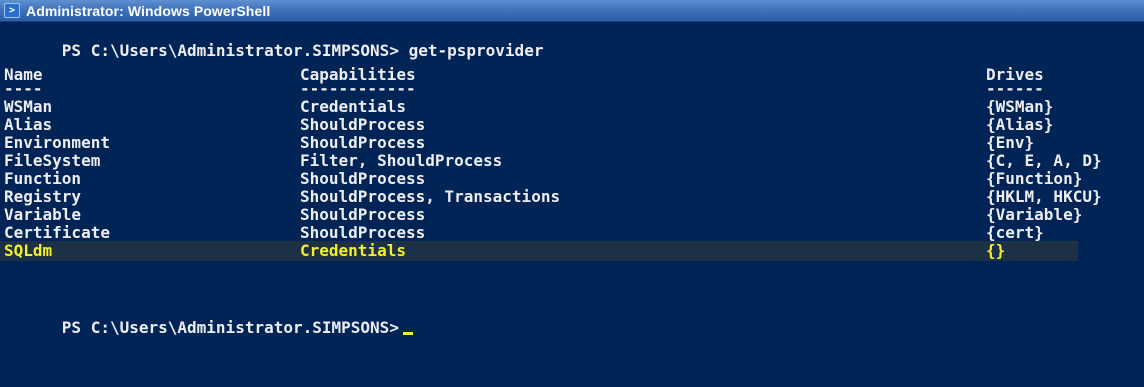  I want to click on underline-drives: ------, so click(1015, 88).